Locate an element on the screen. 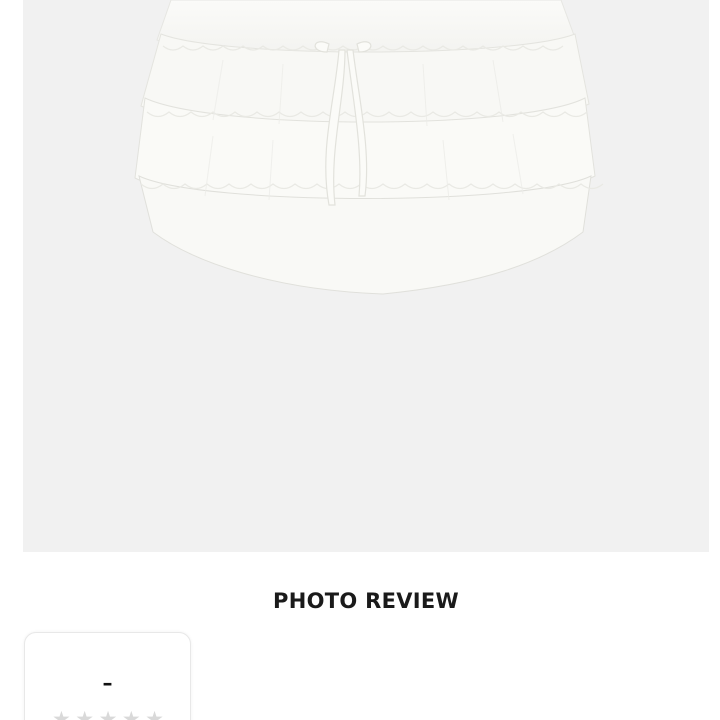 The image size is (720, 720). review-summary-card: – ★ ★ ★ ★ ★ is located at coordinates (107, 676).